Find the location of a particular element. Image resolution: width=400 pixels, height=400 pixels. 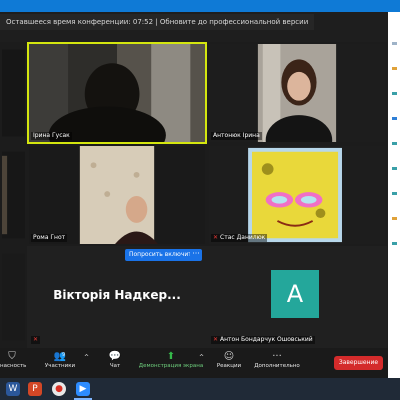

more-button: ··· Дополнительно is located at coordinates (277, 359).